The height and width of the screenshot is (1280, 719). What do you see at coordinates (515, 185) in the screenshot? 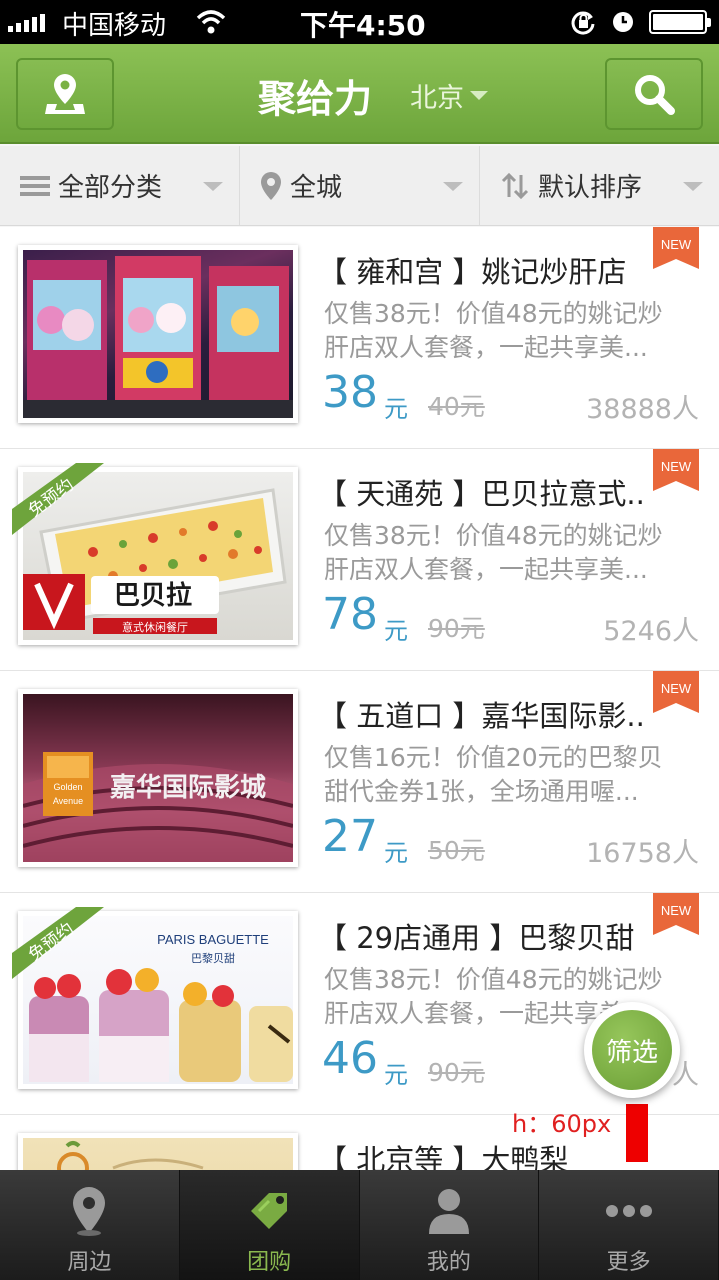
I see `sort-arrows-icon` at bounding box center [515, 185].